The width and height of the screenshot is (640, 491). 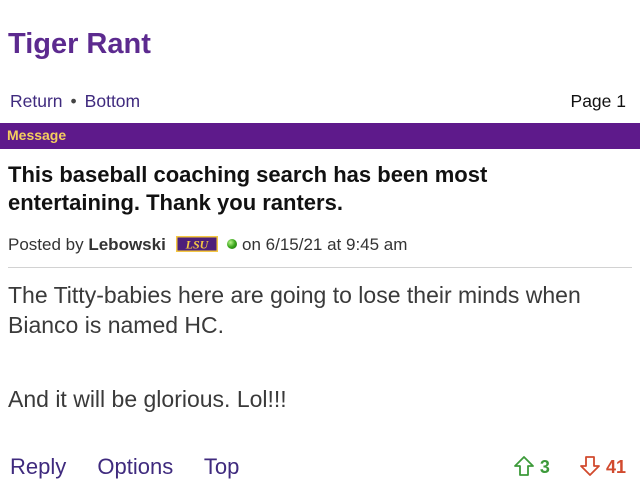 I want to click on lsu-badge-icon: LSU, so click(x=196, y=246).